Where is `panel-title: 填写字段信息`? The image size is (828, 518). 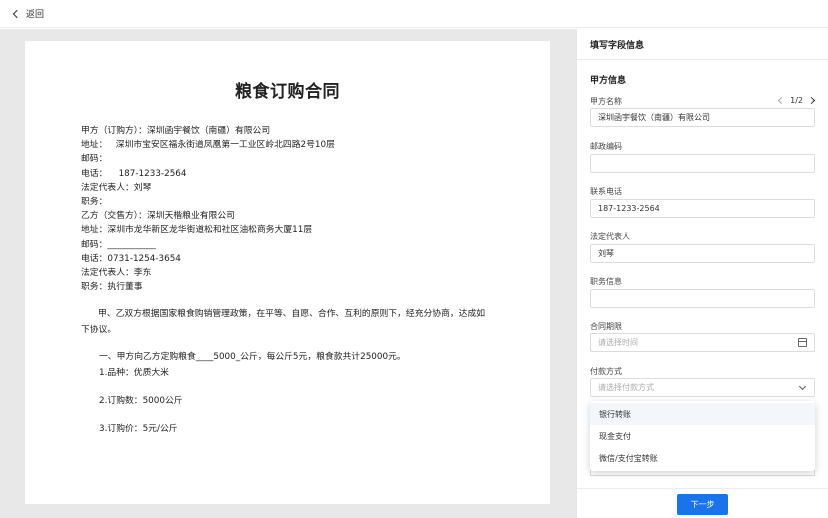 panel-title: 填写字段信息 is located at coordinates (702, 44).